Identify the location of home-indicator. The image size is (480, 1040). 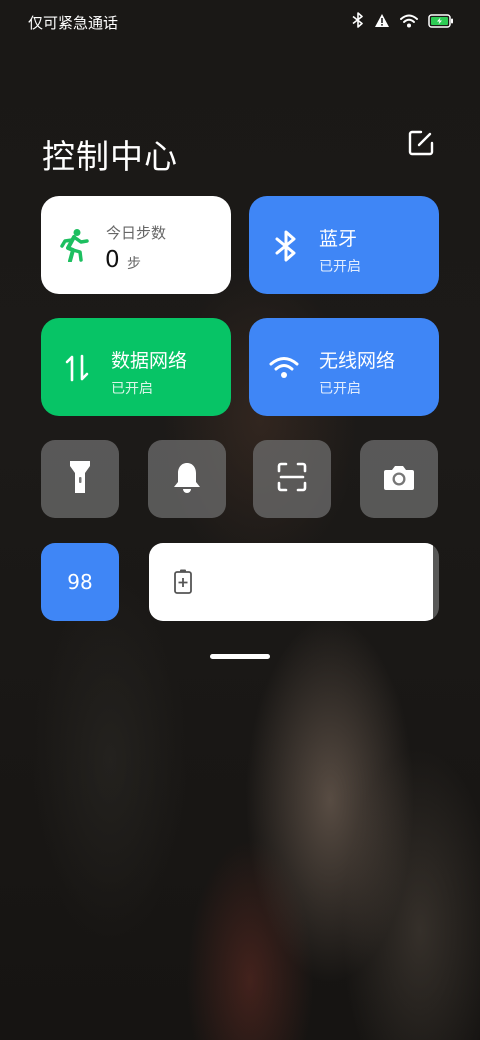
(240, 656).